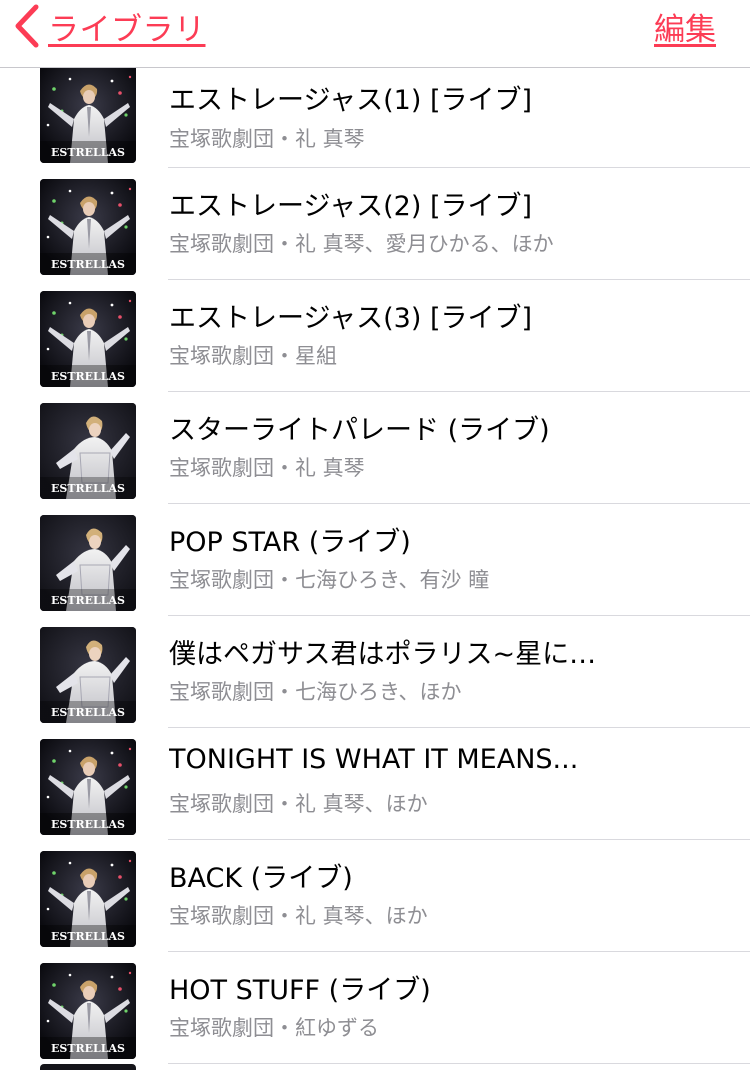 This screenshot has height=1070, width=750. Describe the element at coordinates (253, 356) in the screenshot. I see `song-artist: 宝塚歌劇団・星組` at that location.